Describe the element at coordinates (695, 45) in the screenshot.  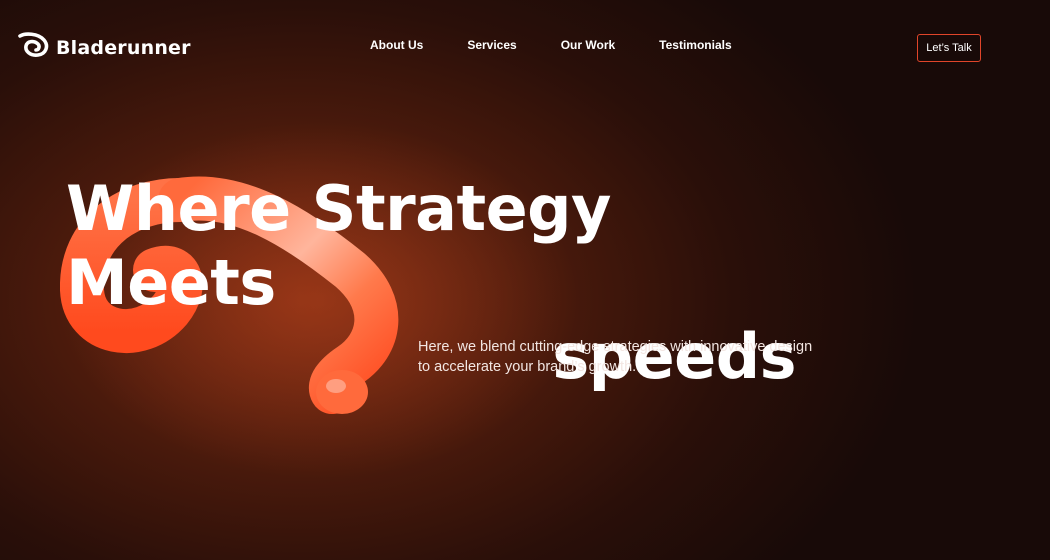
I see `nav-testimonials: Testimonials` at that location.